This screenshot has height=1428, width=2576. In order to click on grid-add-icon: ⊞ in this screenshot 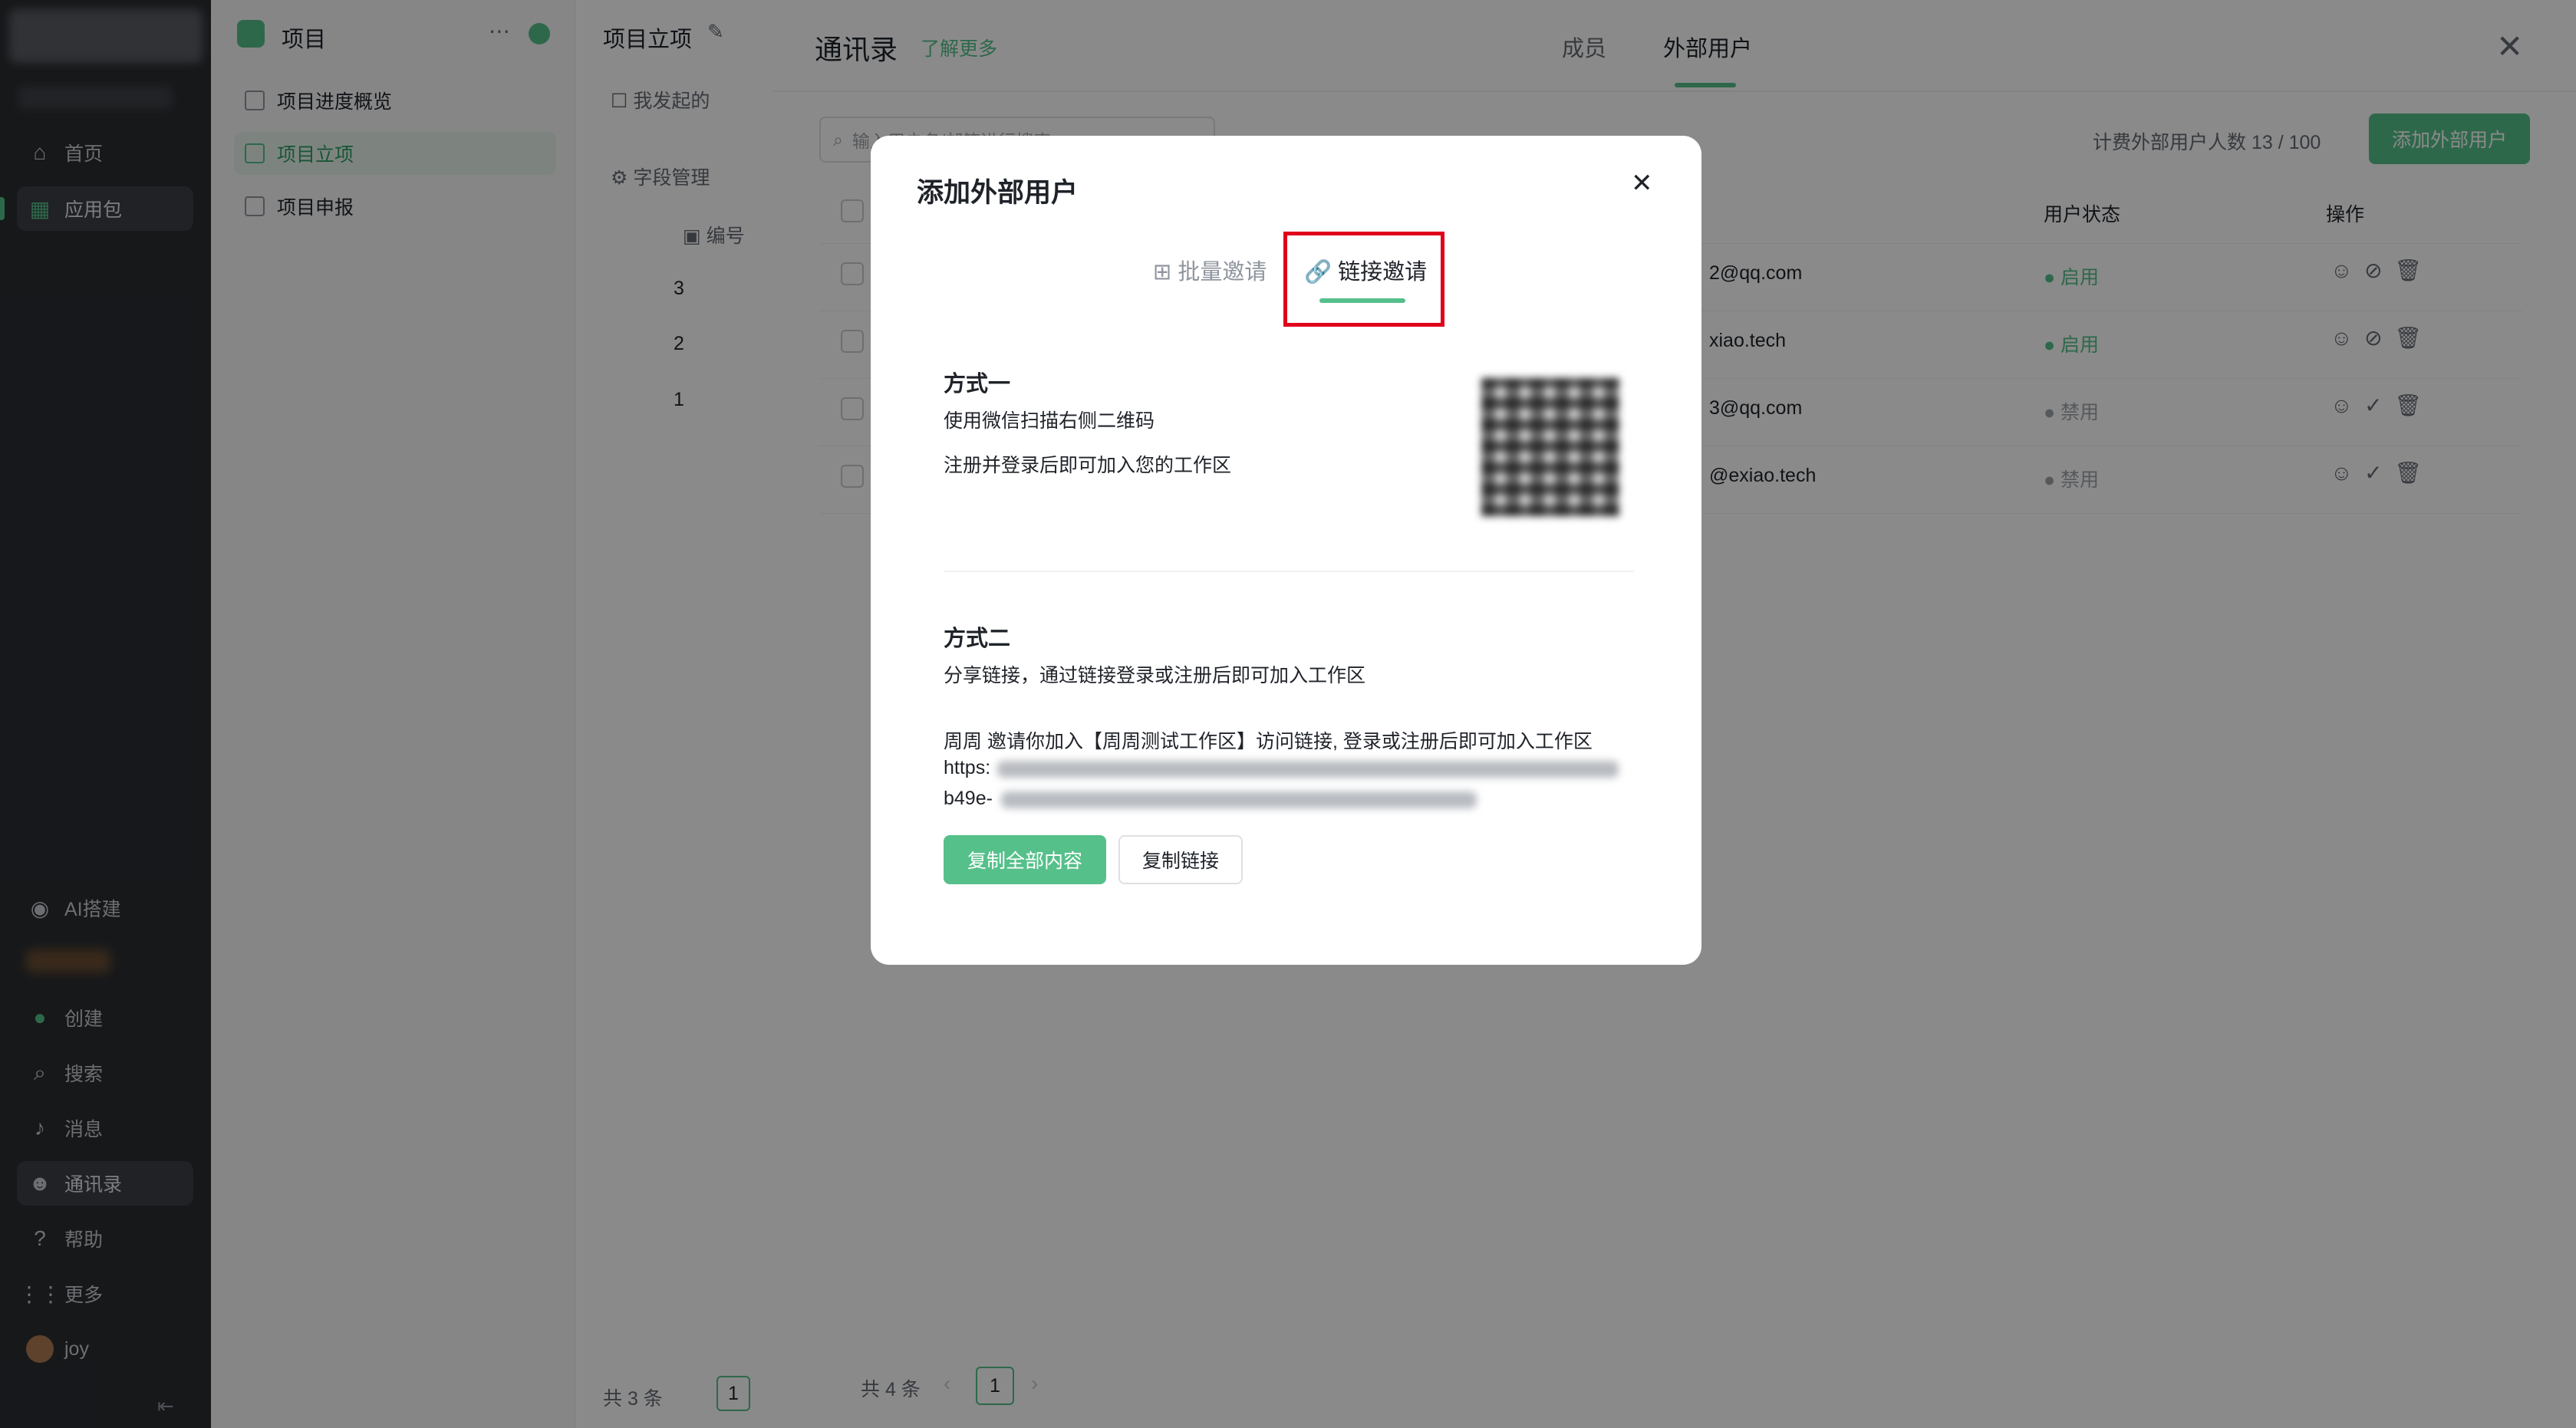, I will do `click(1162, 272)`.